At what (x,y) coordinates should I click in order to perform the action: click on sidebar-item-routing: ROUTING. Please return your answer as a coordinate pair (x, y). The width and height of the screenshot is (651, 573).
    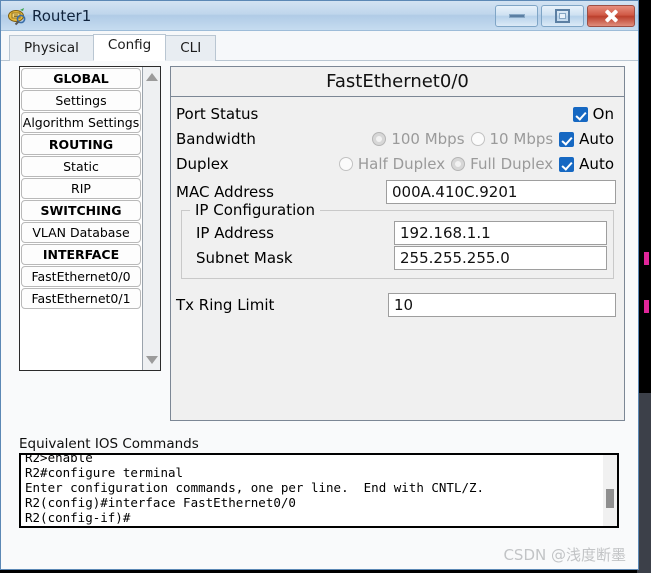
    Looking at the image, I should click on (81, 144).